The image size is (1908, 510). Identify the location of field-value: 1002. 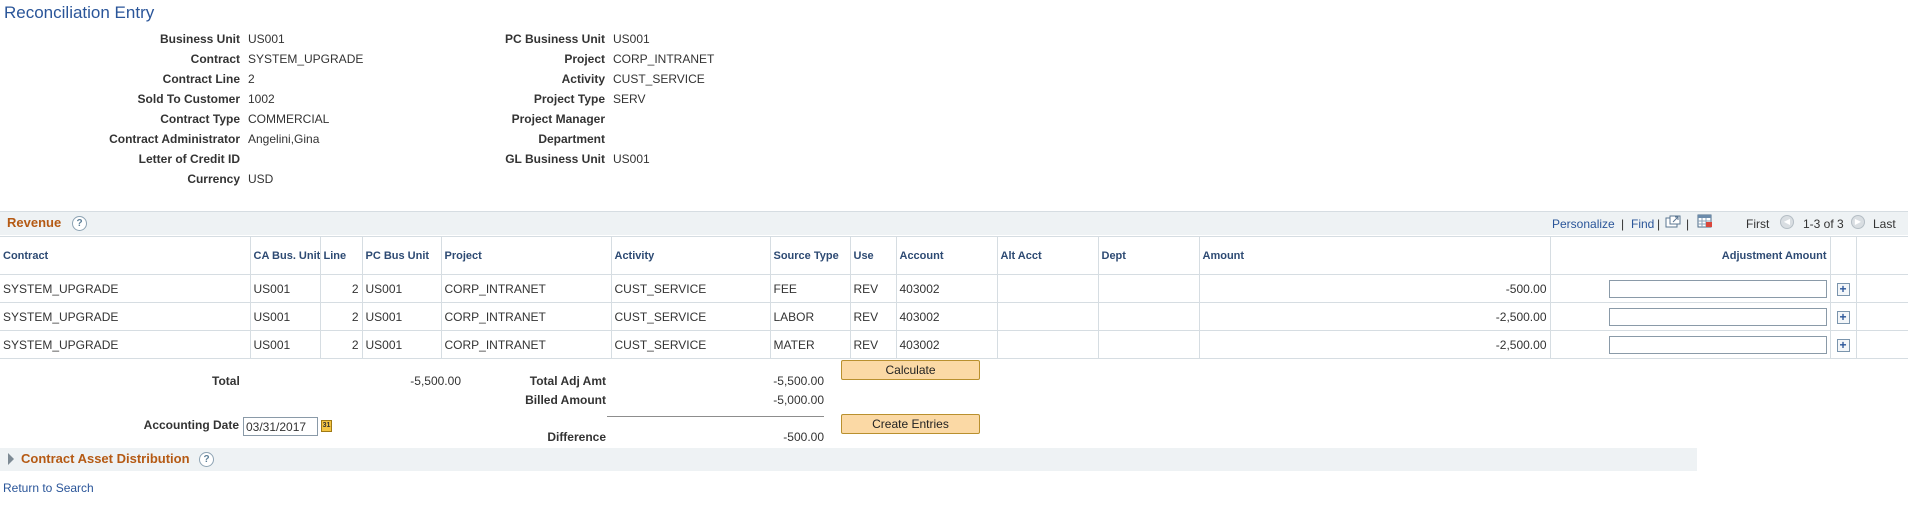
(261, 99).